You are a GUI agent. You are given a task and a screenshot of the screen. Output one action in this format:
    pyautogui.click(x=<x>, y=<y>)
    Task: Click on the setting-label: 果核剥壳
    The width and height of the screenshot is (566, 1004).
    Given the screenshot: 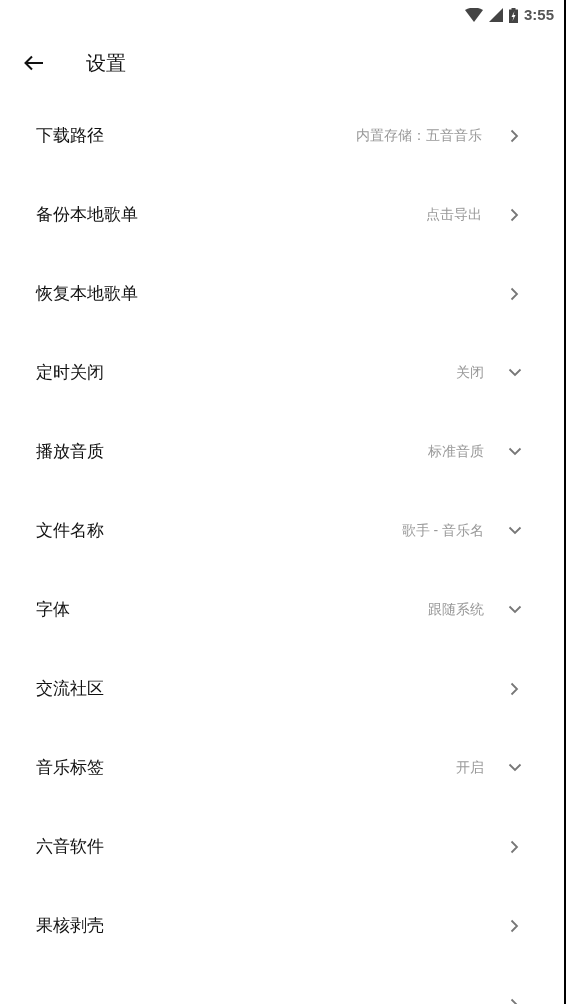 What is the action you would take?
    pyautogui.click(x=70, y=925)
    